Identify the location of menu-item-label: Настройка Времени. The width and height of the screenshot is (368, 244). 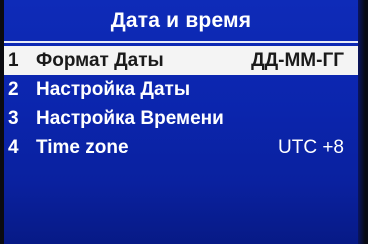
(130, 118).